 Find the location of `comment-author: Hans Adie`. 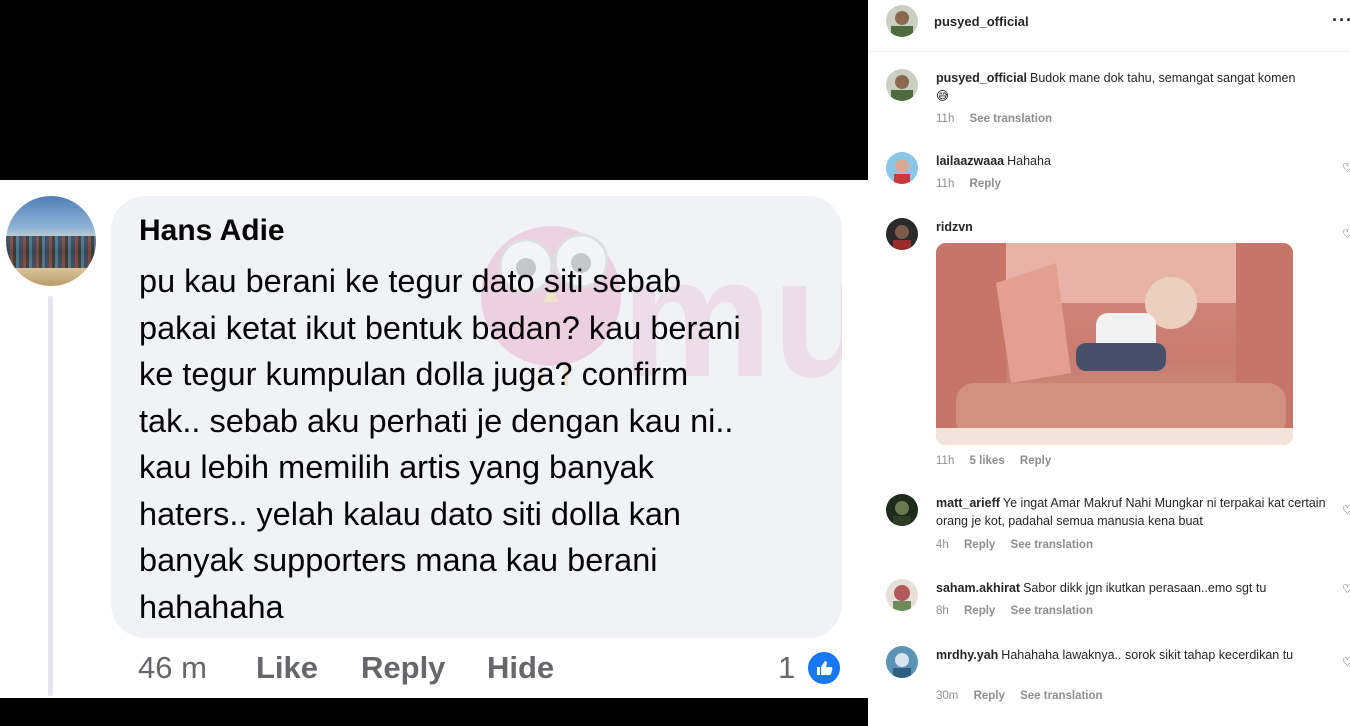

comment-author: Hans Adie is located at coordinates (212, 231).